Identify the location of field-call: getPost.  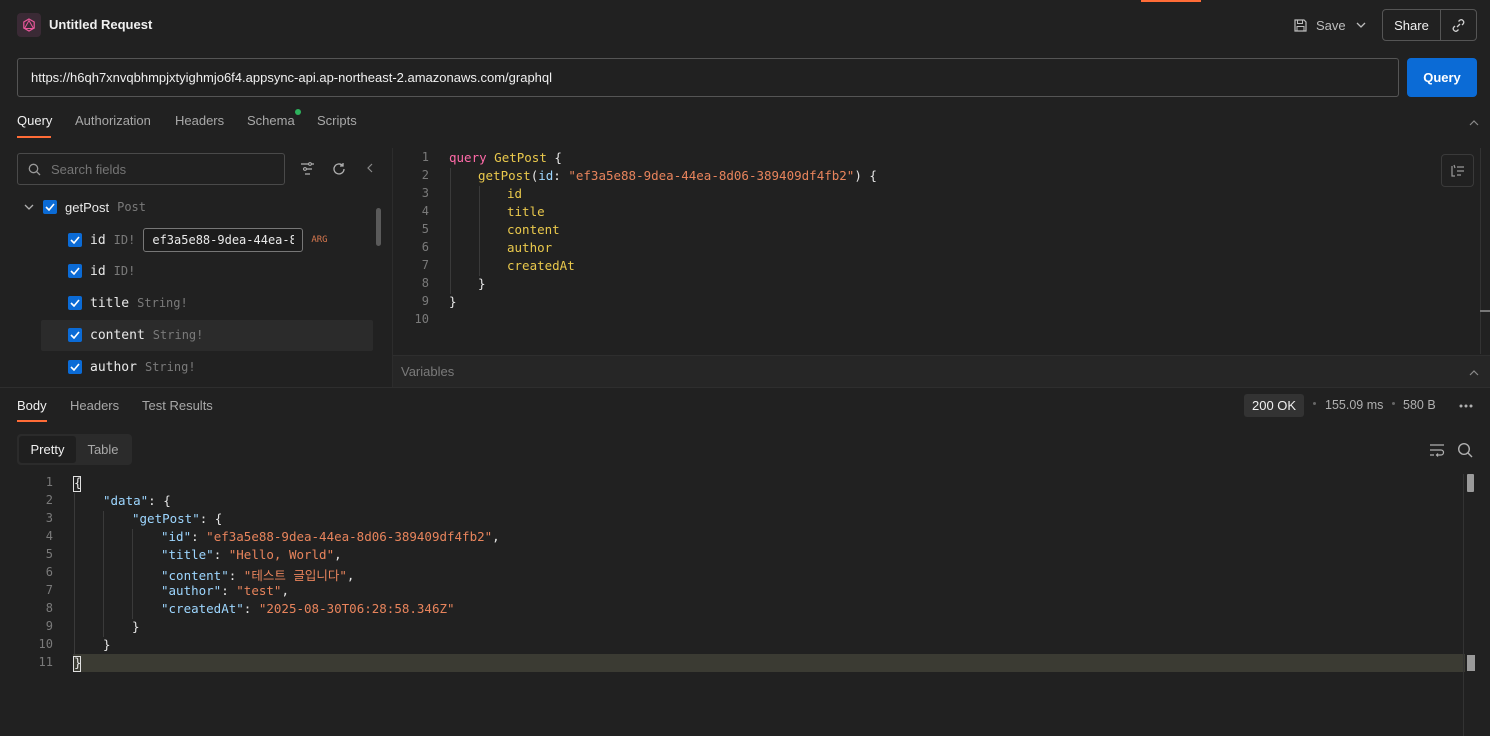
(504, 175).